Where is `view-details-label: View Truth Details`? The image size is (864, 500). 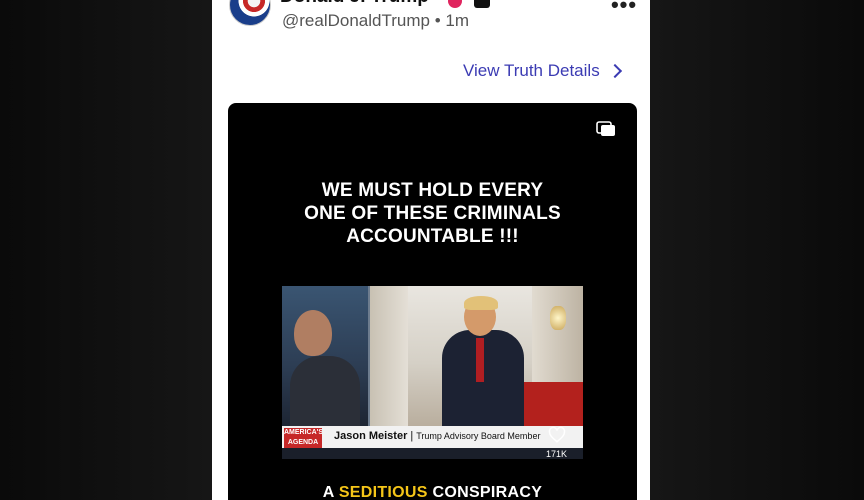
view-details-label: View Truth Details is located at coordinates (531, 70).